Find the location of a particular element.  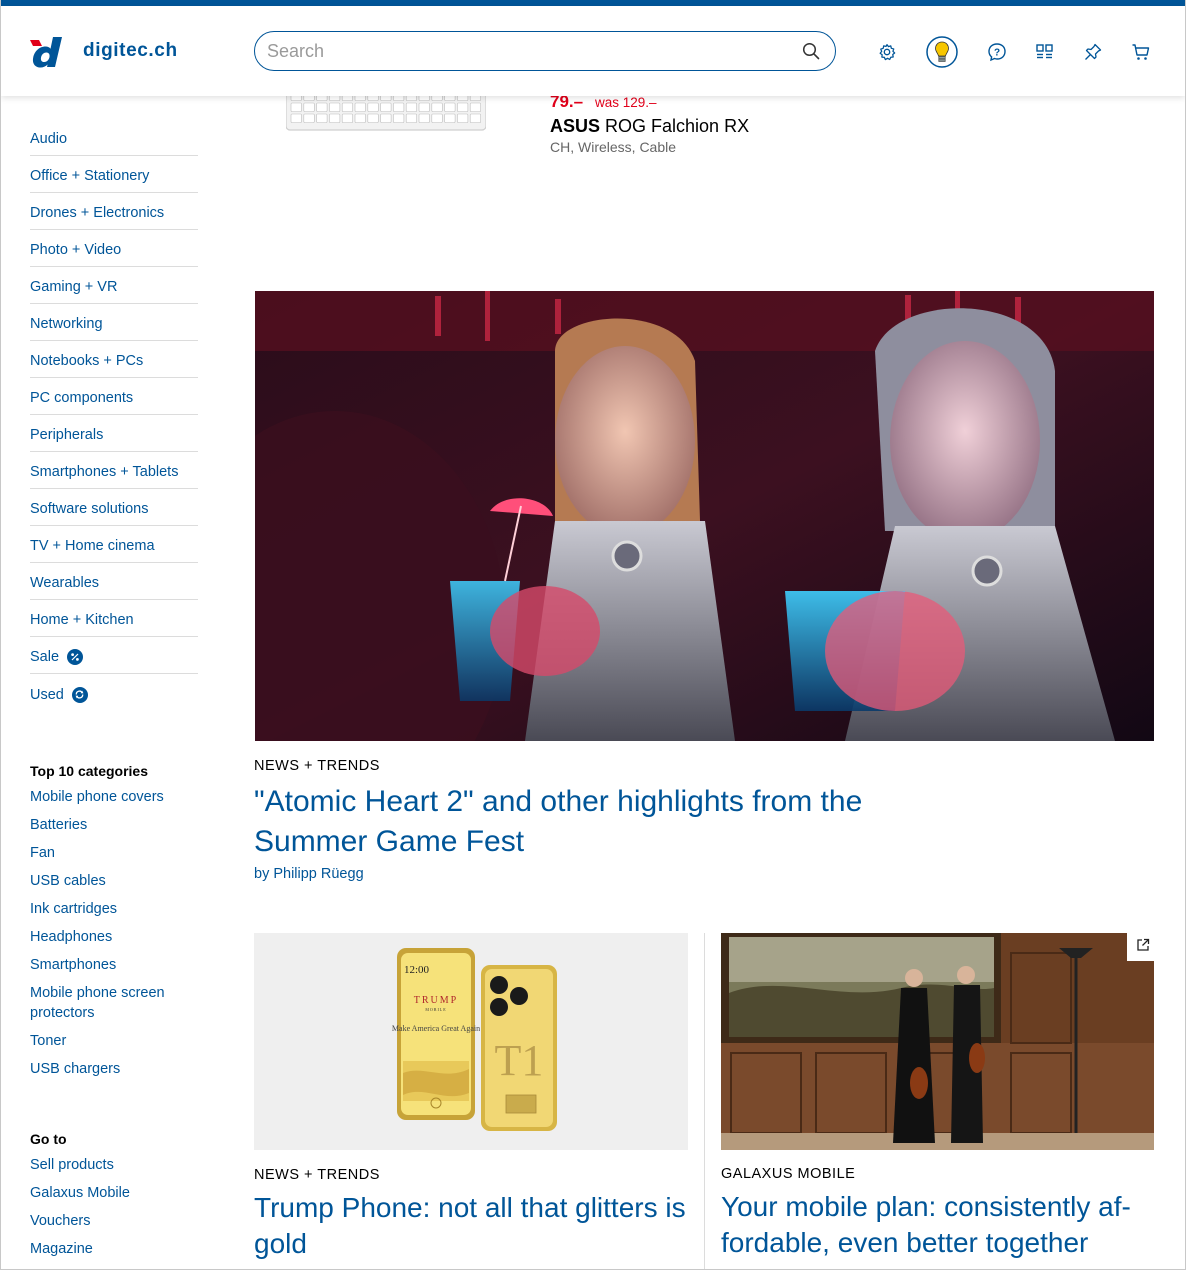

site-header: digitec.ch ? is located at coordinates (593, 51).